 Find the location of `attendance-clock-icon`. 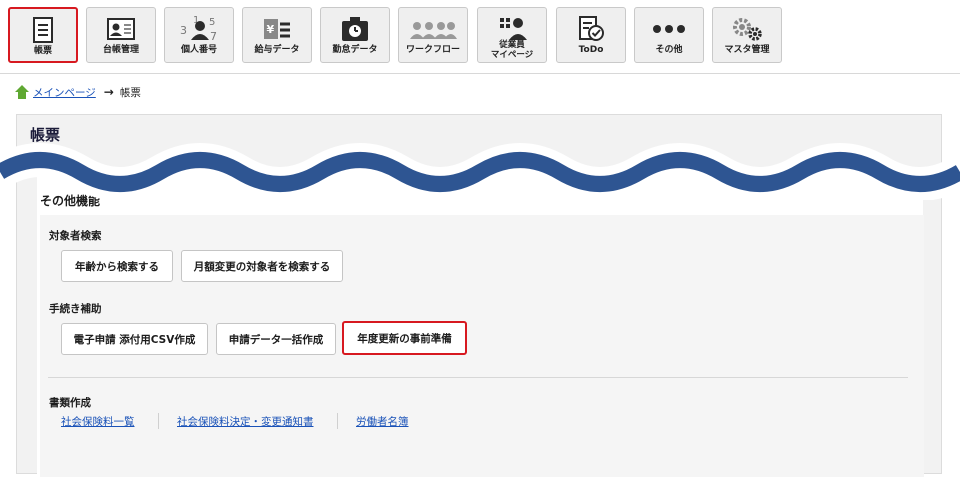

attendance-clock-icon is located at coordinates (355, 29).